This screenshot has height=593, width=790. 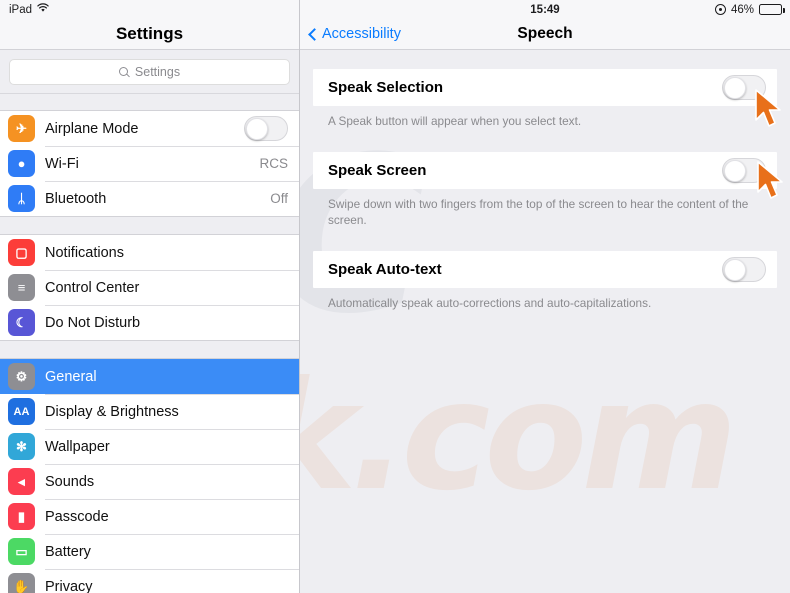 I want to click on gear-icon: ⚙, so click(x=21, y=376).